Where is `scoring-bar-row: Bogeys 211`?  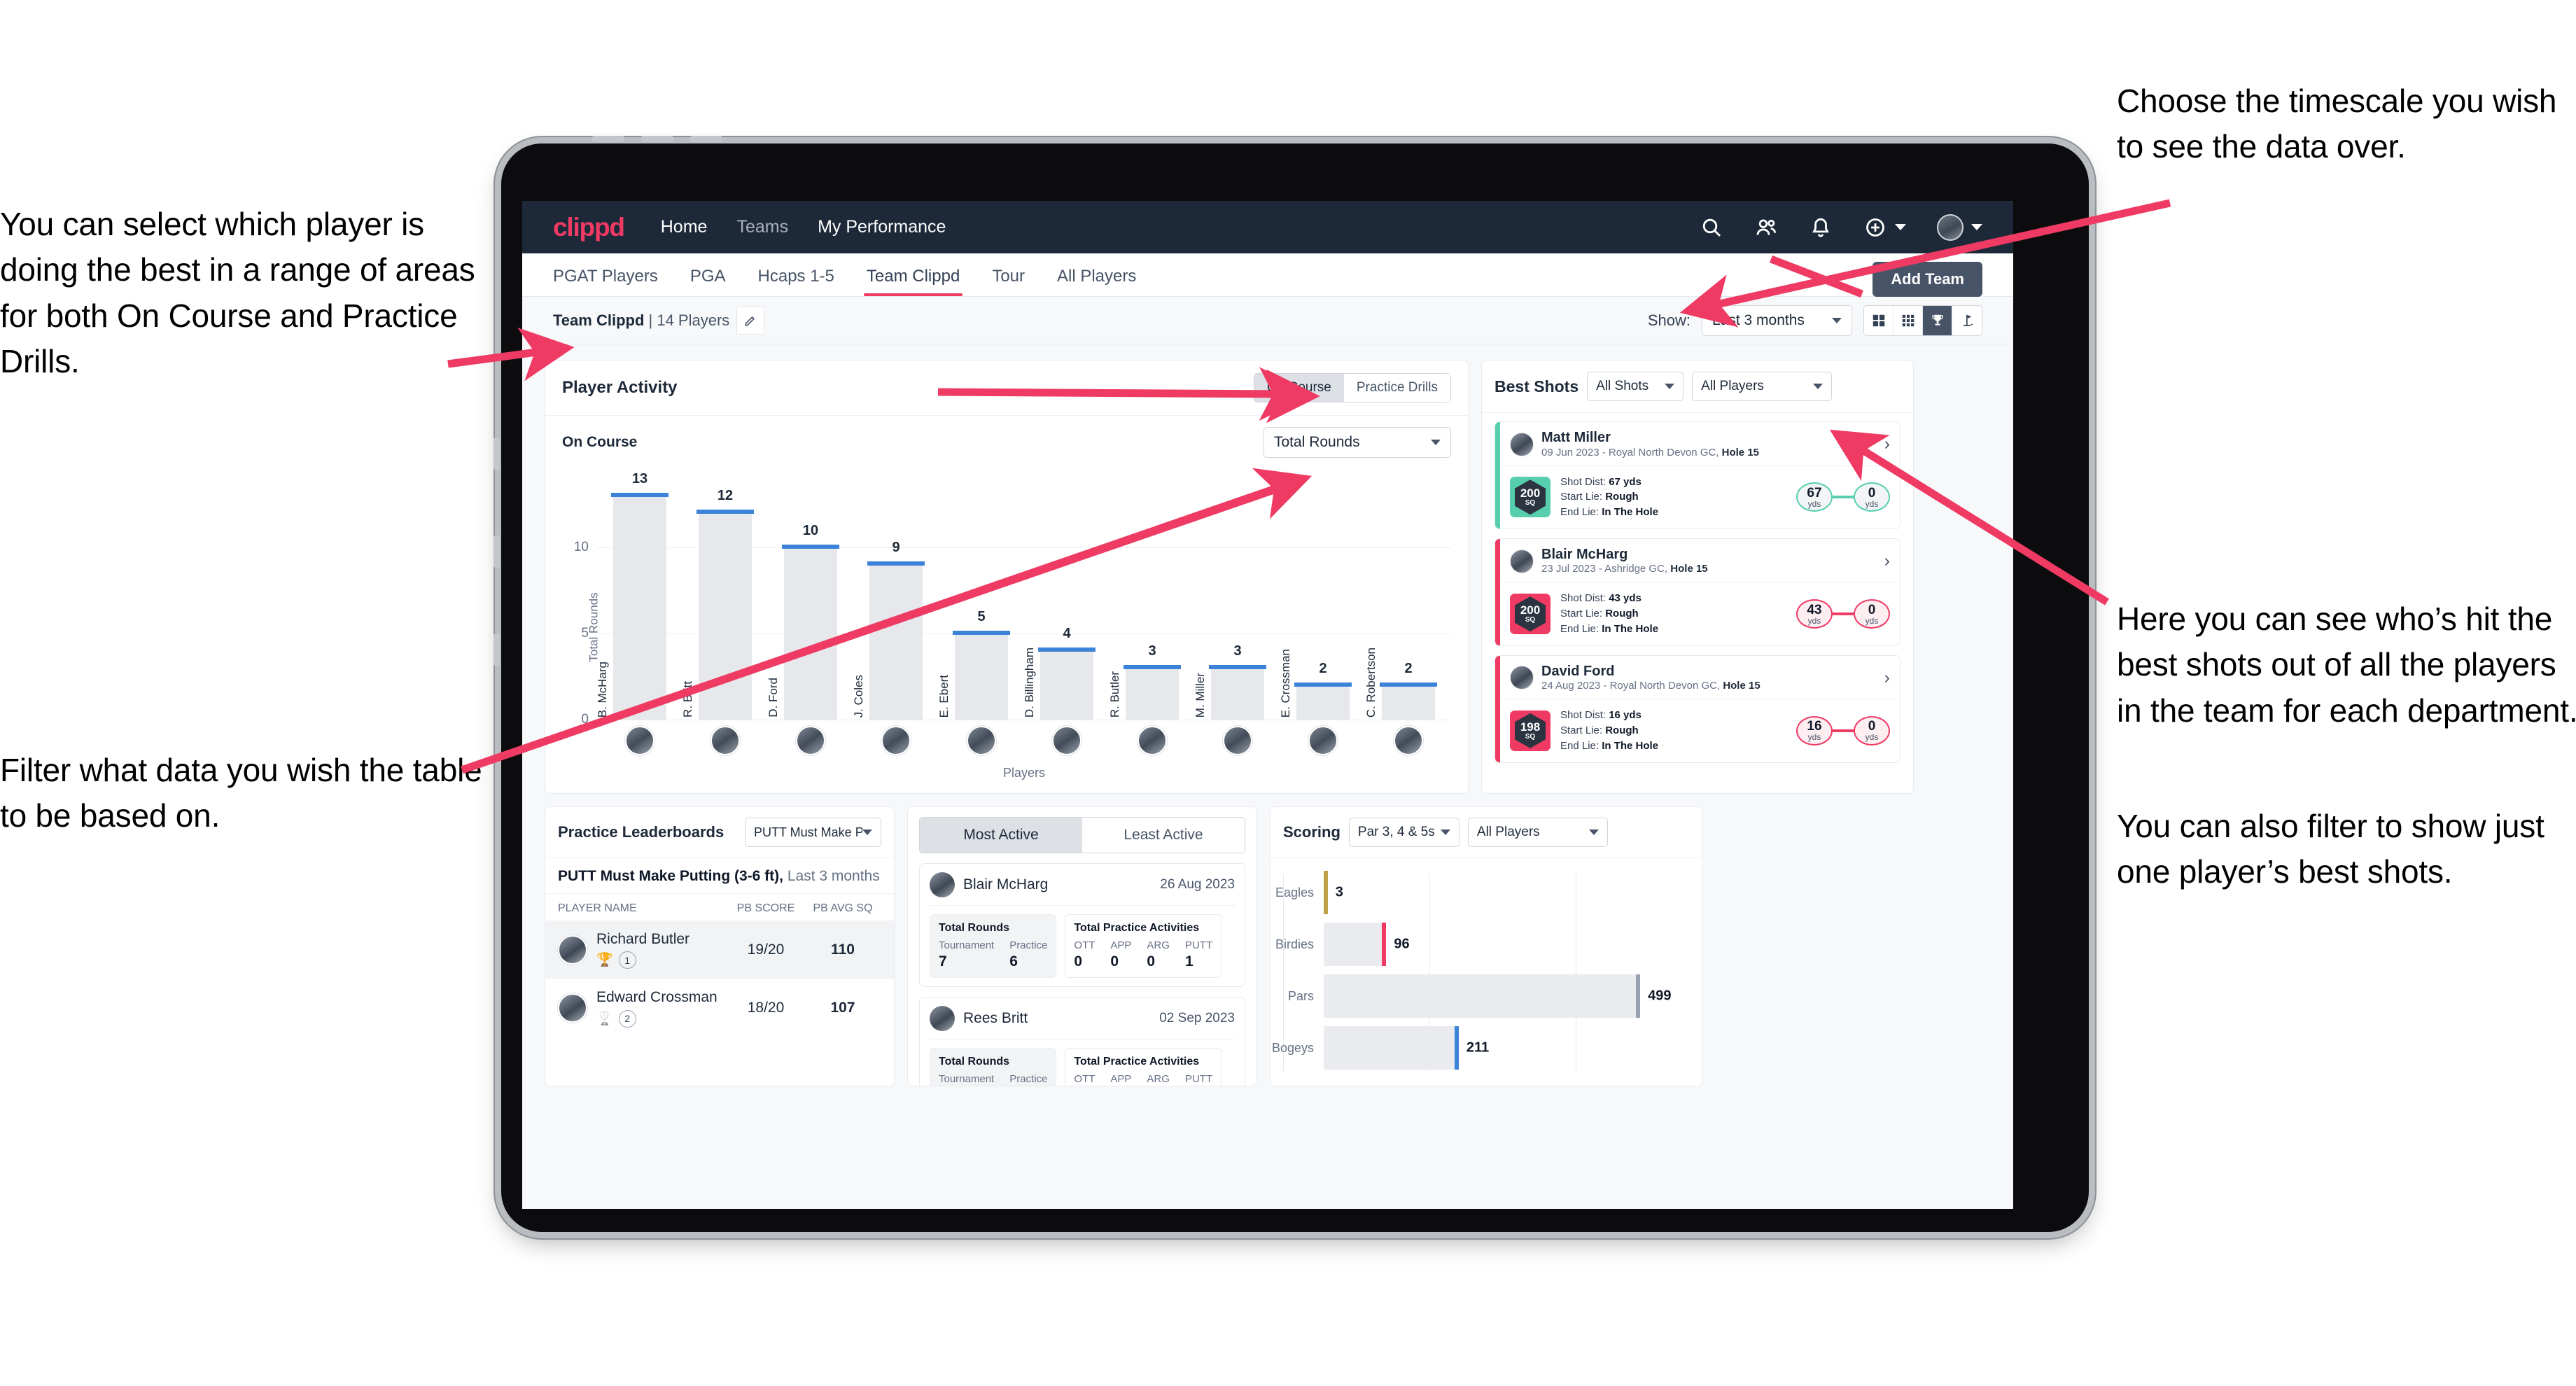
scoring-bar-row: Bogeys 211 is located at coordinates (1487, 1048).